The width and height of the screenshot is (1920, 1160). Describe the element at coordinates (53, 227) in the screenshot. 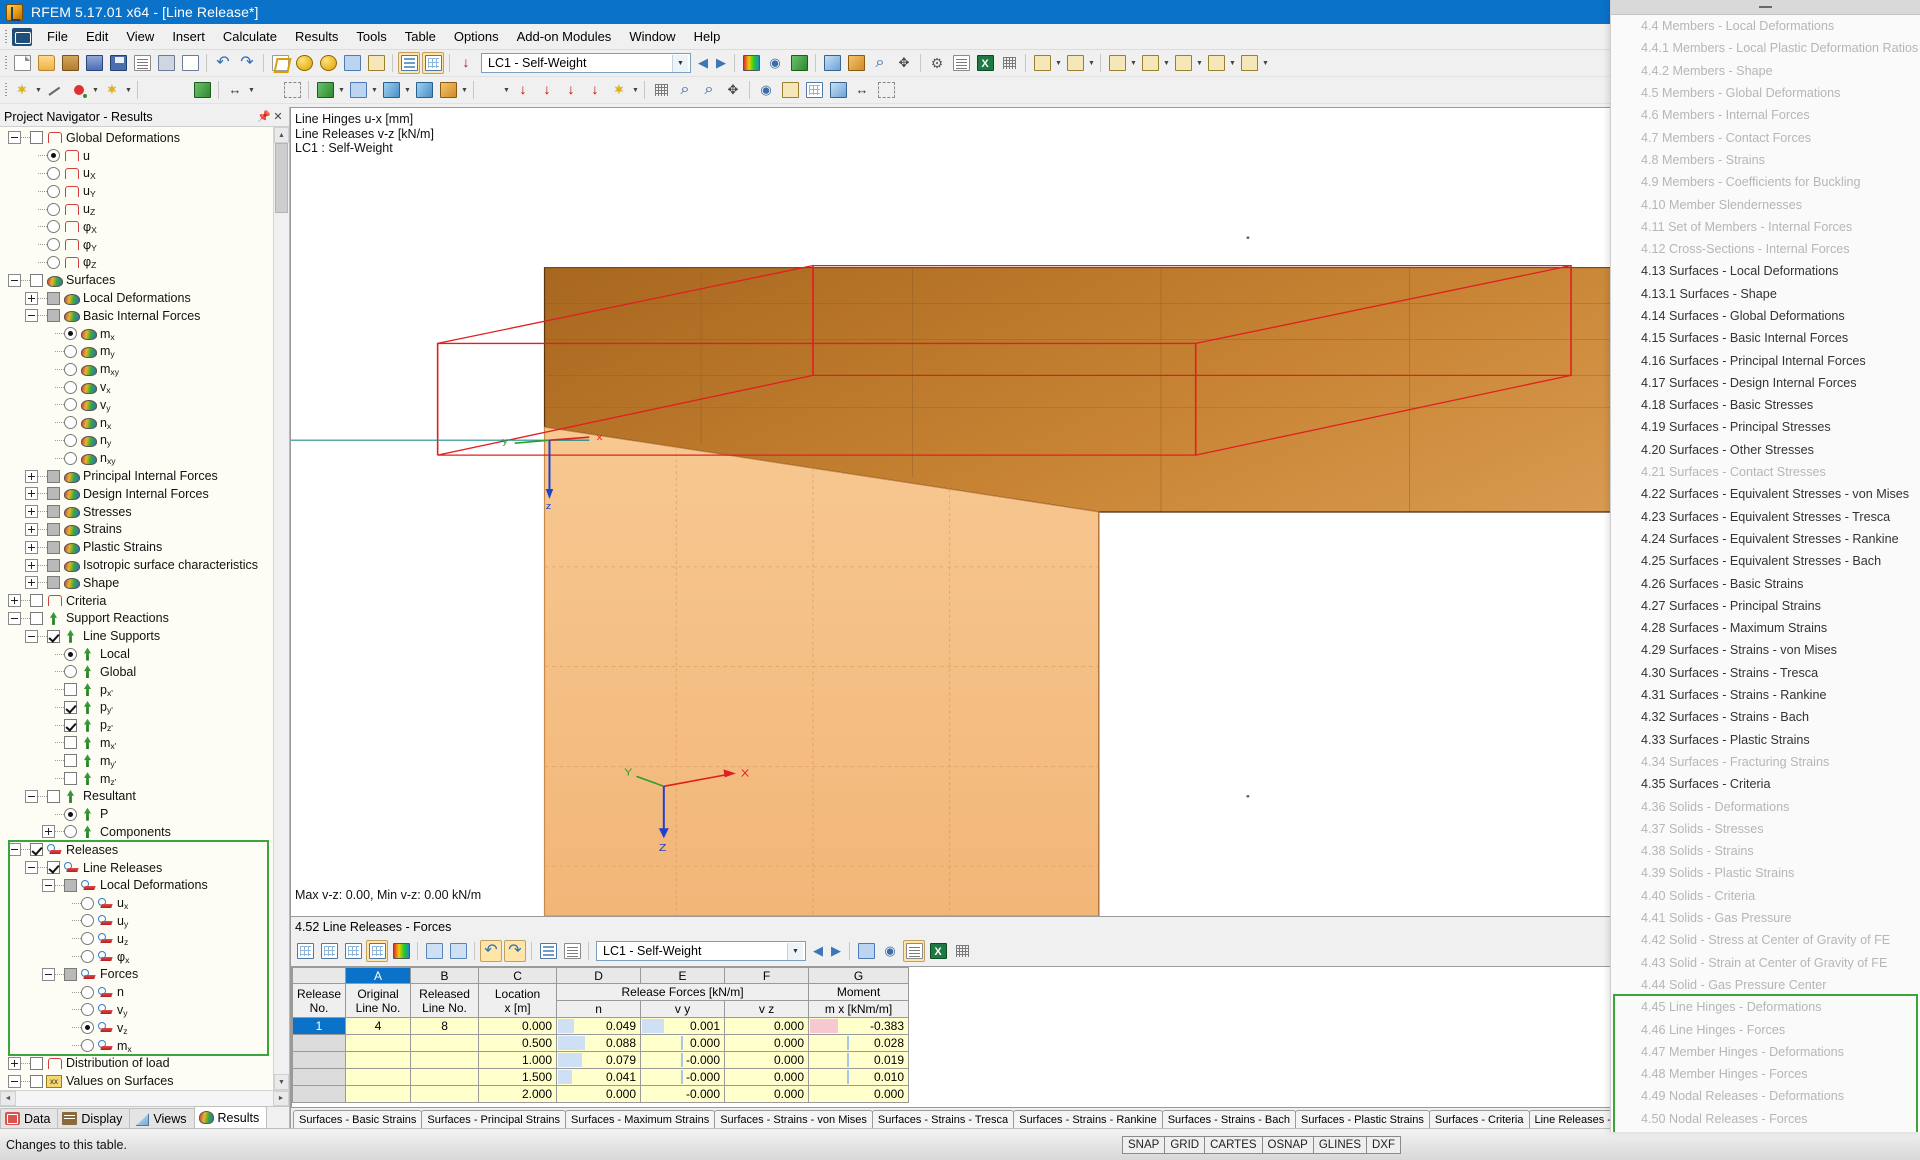

I see `radio--` at that location.